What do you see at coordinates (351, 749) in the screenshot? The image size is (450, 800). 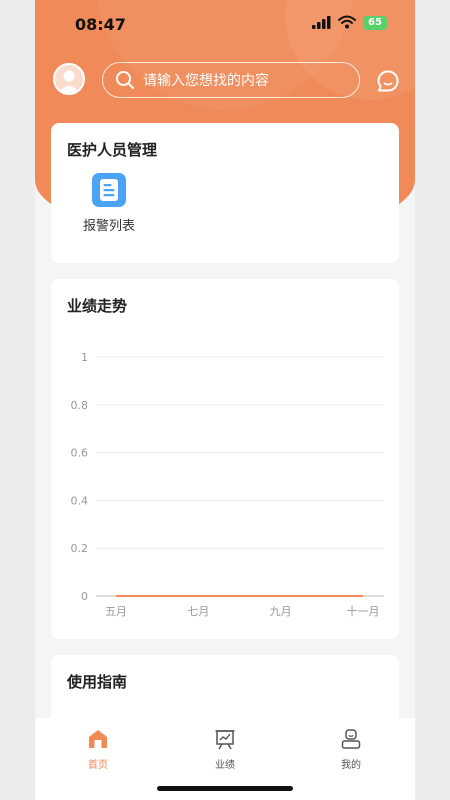 I see `tab-profile: 我的` at bounding box center [351, 749].